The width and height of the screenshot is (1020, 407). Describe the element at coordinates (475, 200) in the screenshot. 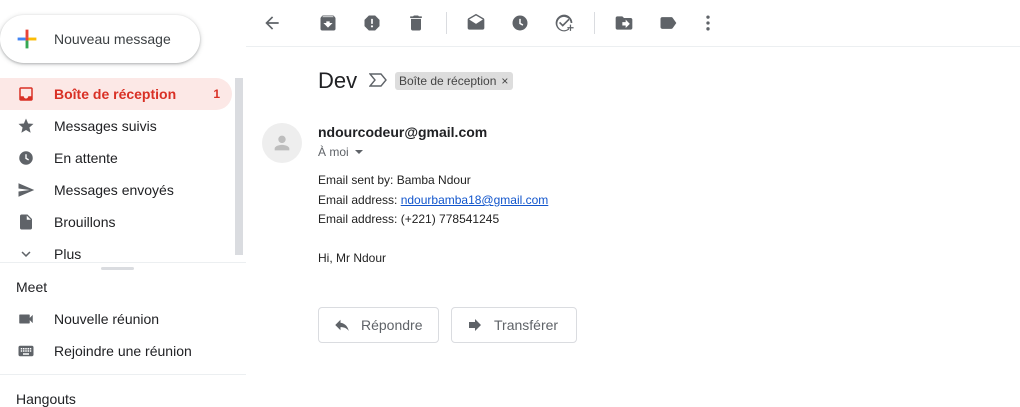

I see `email-link: ndourbamba18@gmail.com` at that location.